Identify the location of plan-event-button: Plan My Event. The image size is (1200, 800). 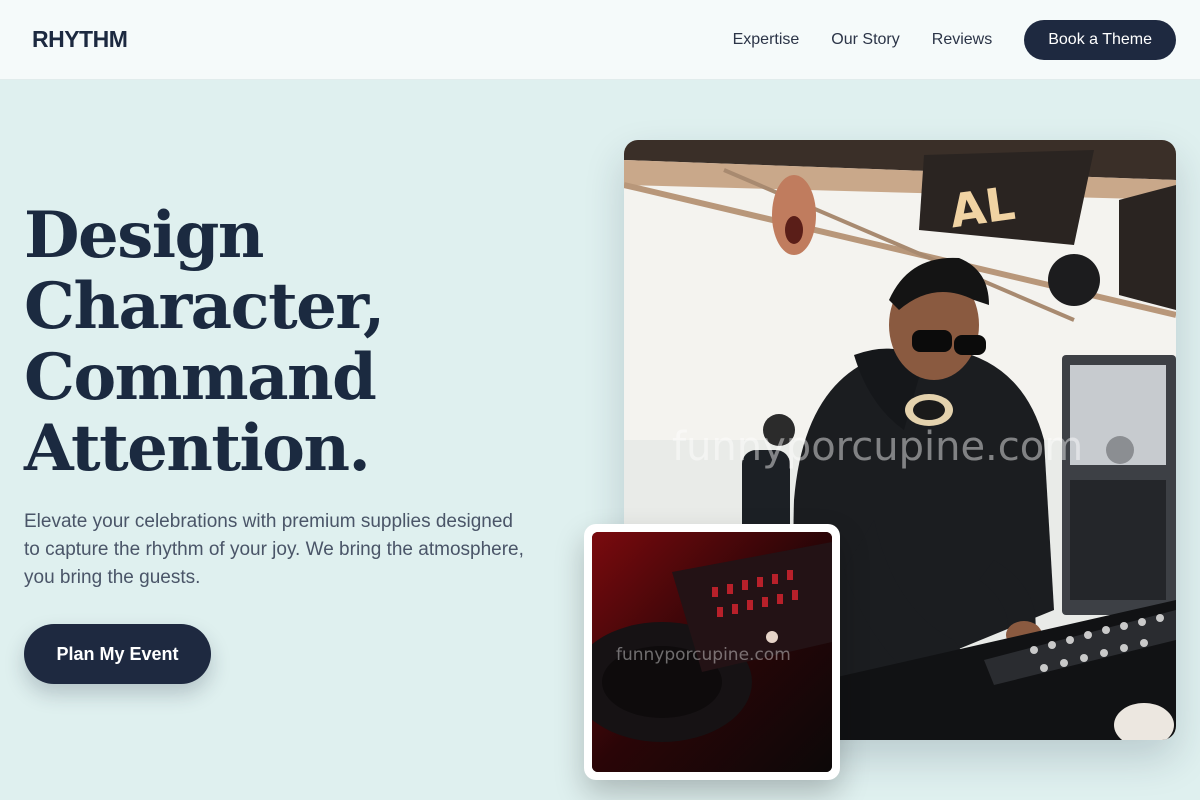
(117, 654).